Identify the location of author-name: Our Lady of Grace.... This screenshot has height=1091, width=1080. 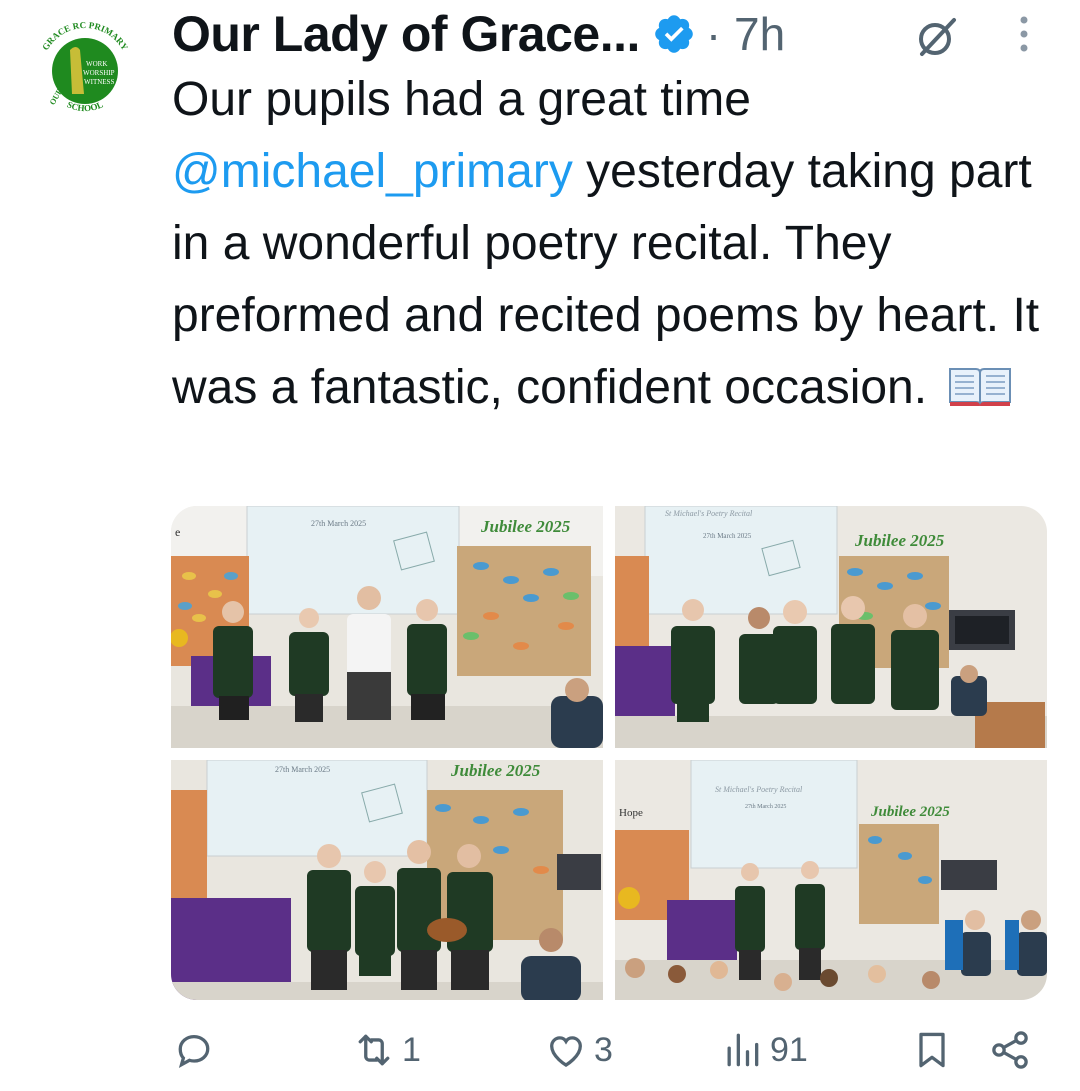
(406, 34).